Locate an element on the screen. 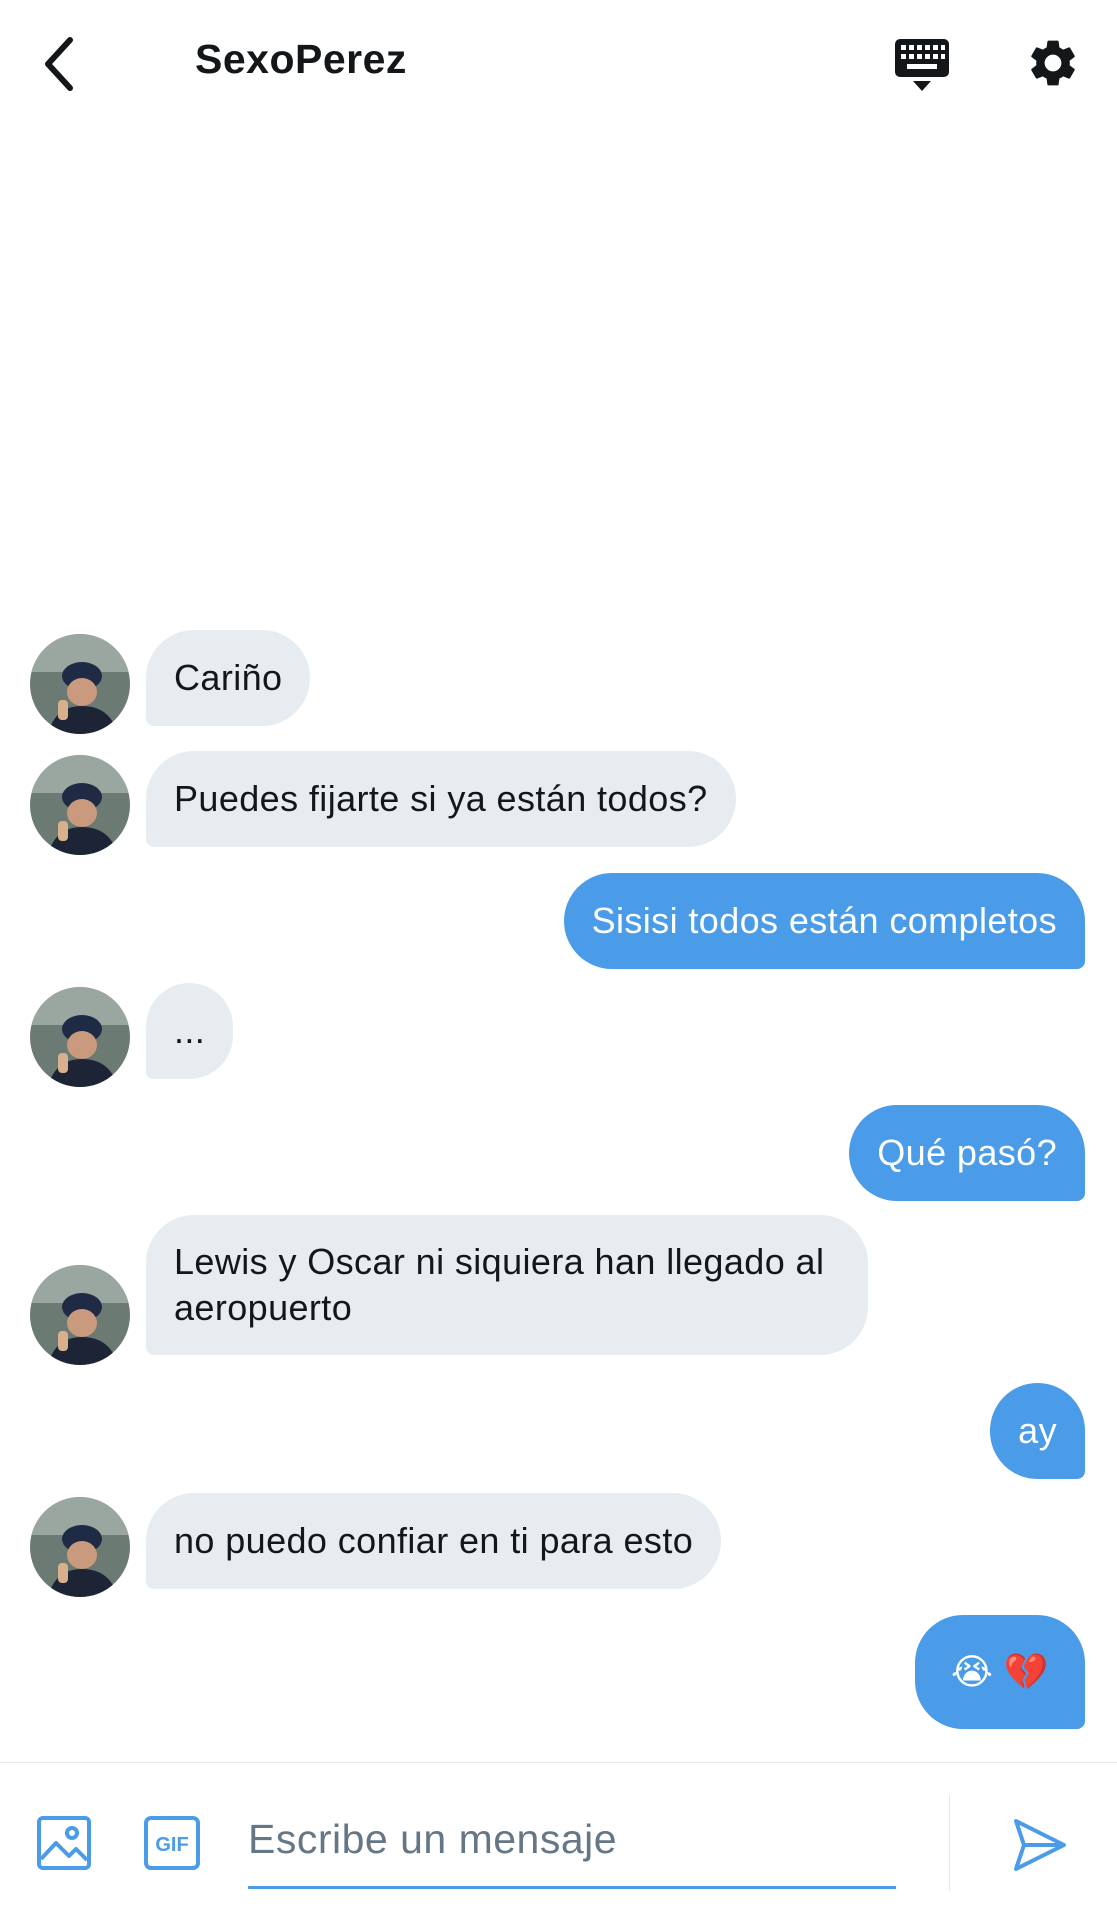 The height and width of the screenshot is (1921, 1117). add-image-button is located at coordinates (64, 1843).